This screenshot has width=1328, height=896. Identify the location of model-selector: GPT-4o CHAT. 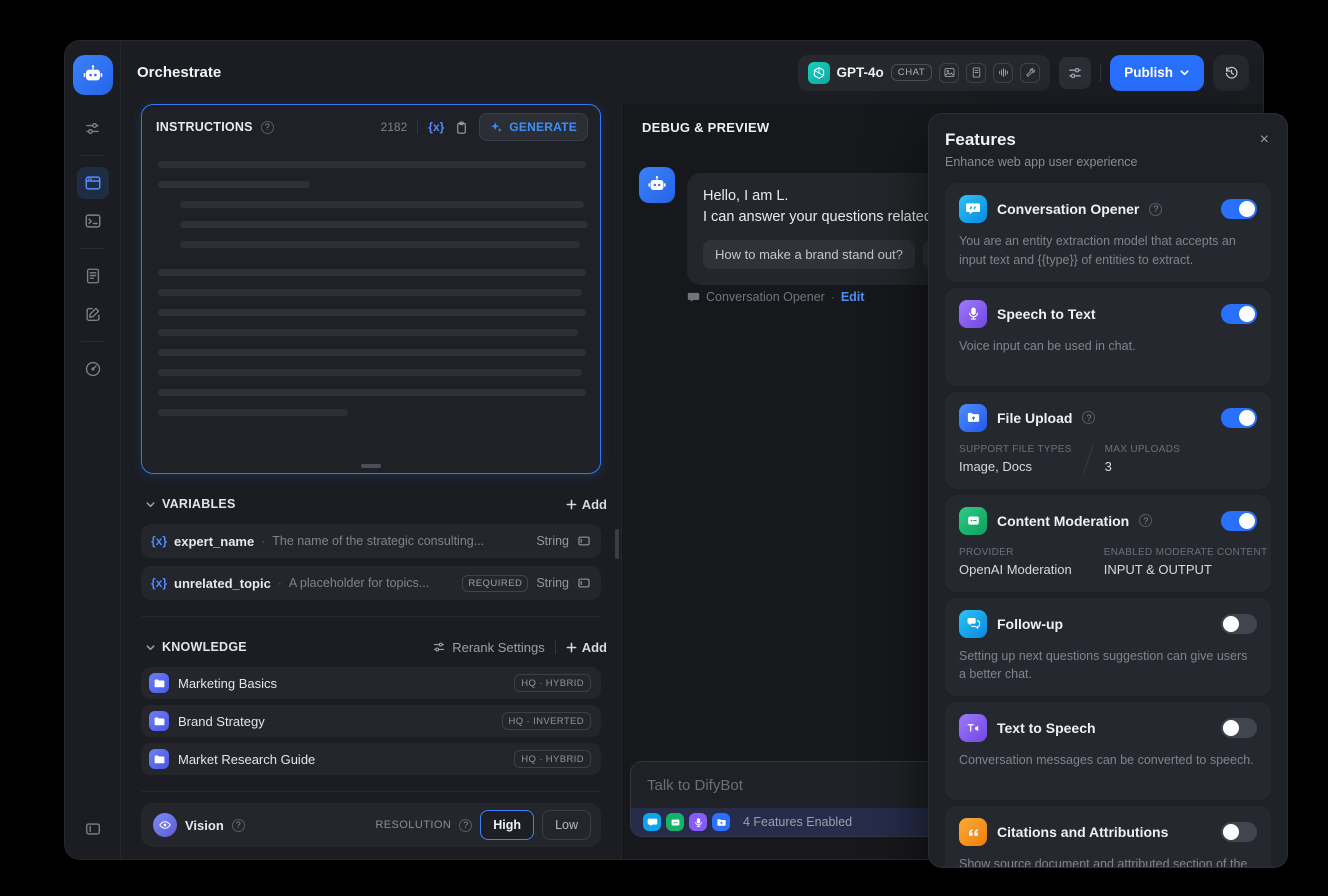
(924, 72).